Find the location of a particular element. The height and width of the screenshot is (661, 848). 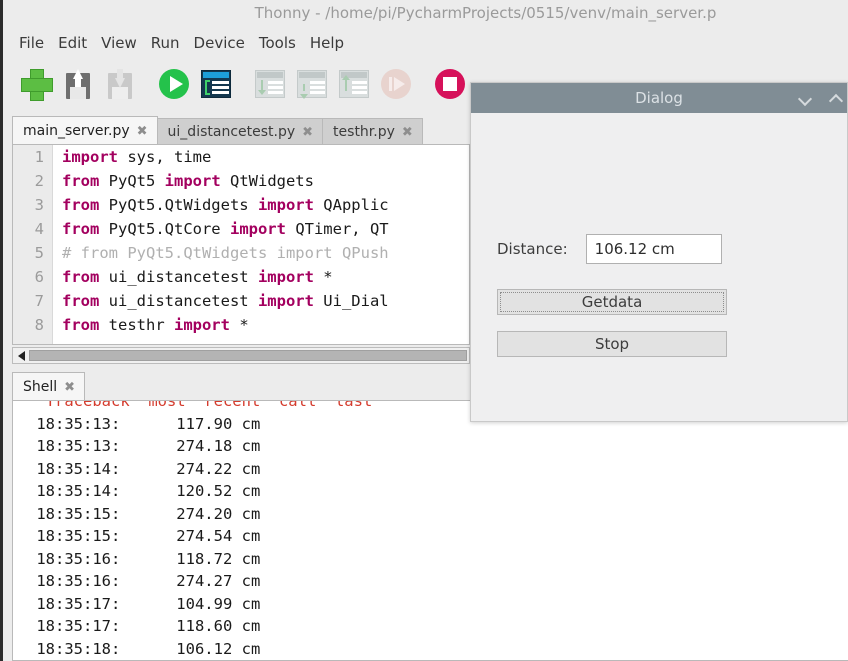

scrollbar-thumb is located at coordinates (248, 355).